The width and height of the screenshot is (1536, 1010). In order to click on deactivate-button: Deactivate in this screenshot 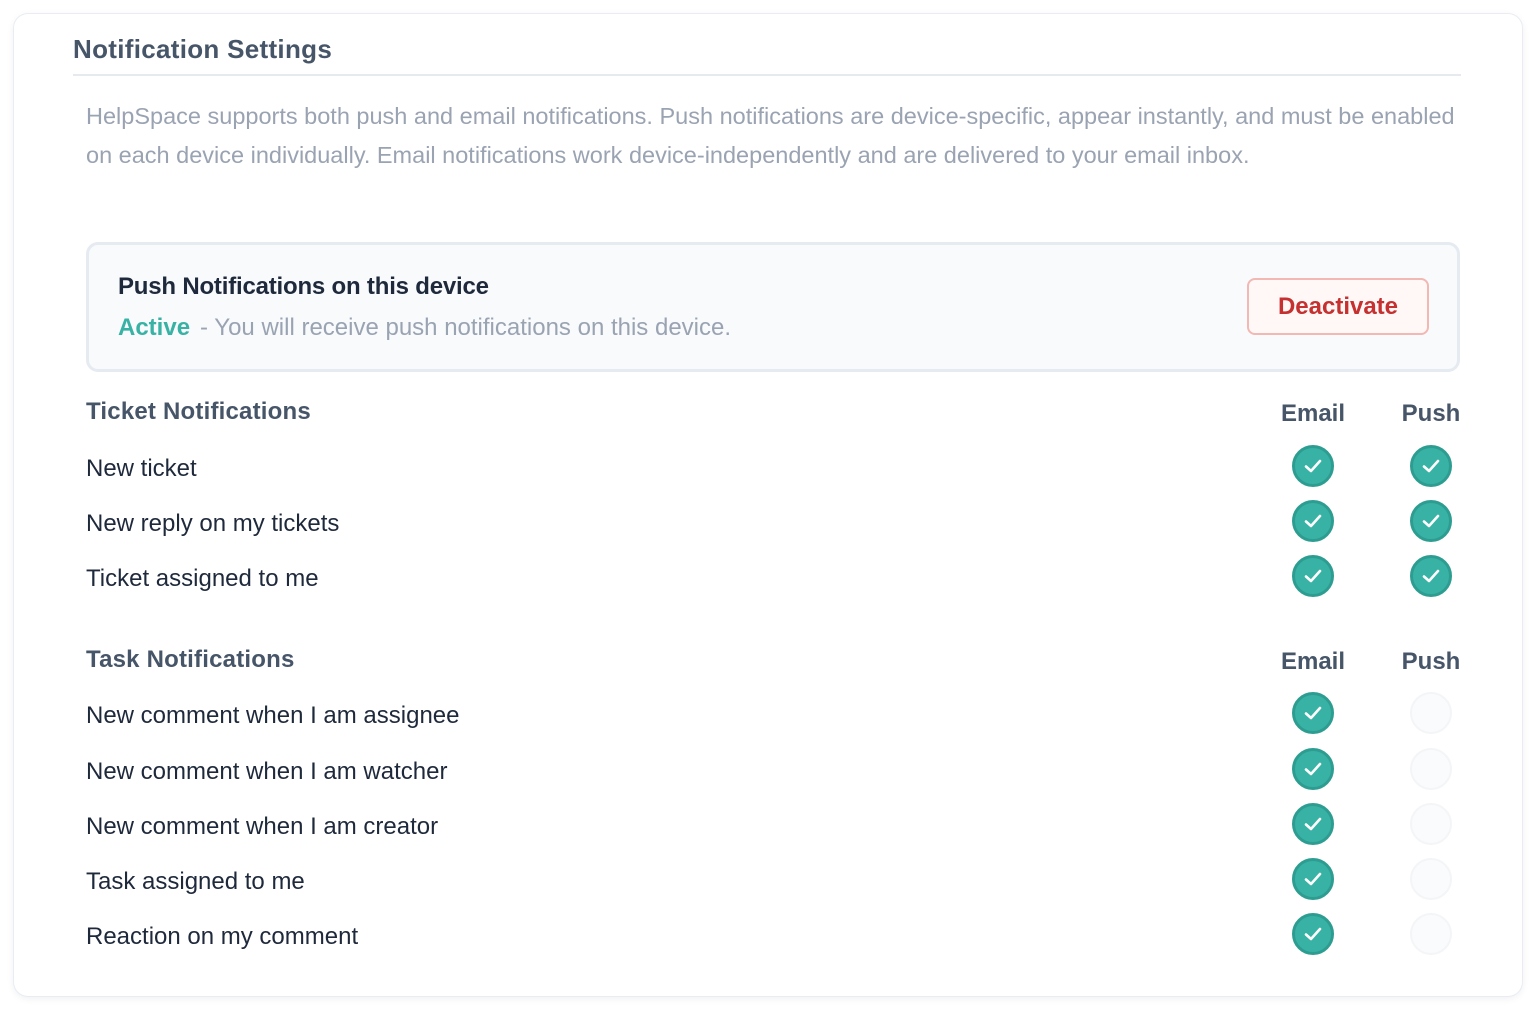, I will do `click(1338, 306)`.